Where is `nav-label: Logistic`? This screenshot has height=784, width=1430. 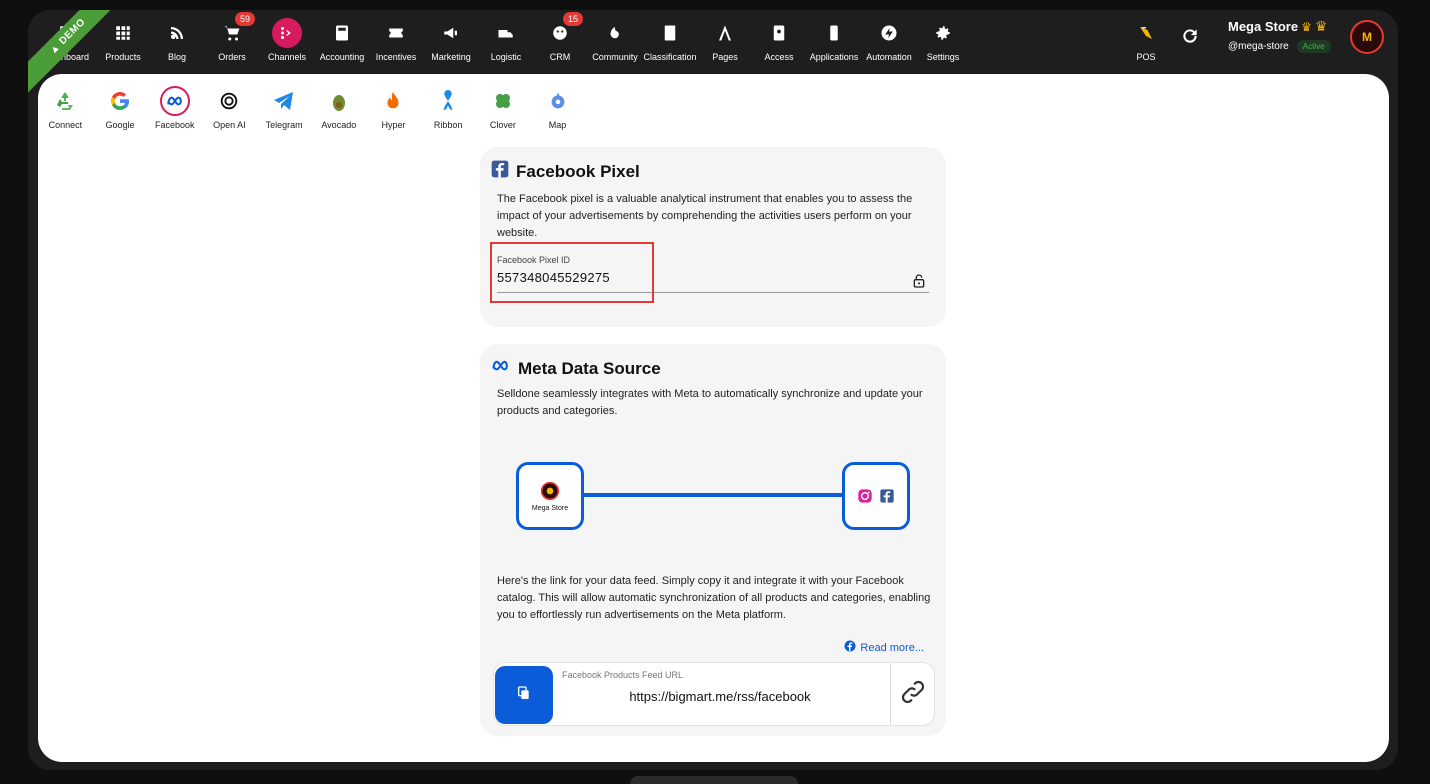
nav-label: Logistic is located at coordinates (506, 57).